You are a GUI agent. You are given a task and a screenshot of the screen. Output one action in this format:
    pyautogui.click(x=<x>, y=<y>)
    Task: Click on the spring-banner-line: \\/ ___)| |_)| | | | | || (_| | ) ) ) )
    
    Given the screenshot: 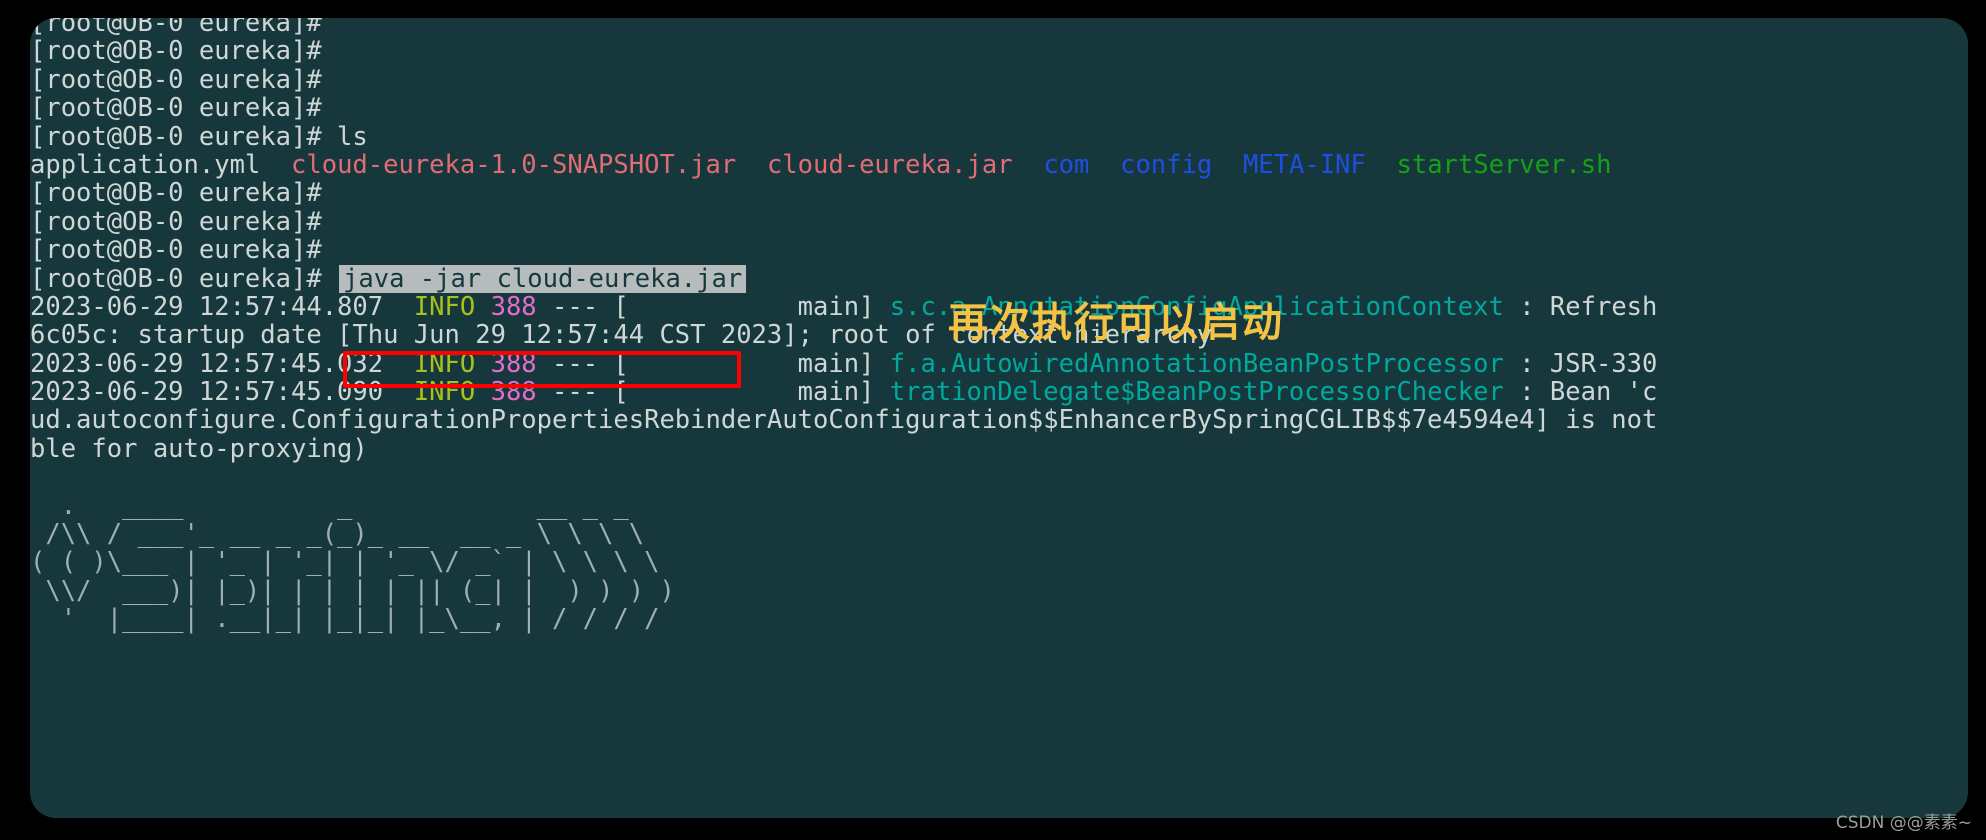 What is the action you would take?
    pyautogui.click(x=352, y=590)
    